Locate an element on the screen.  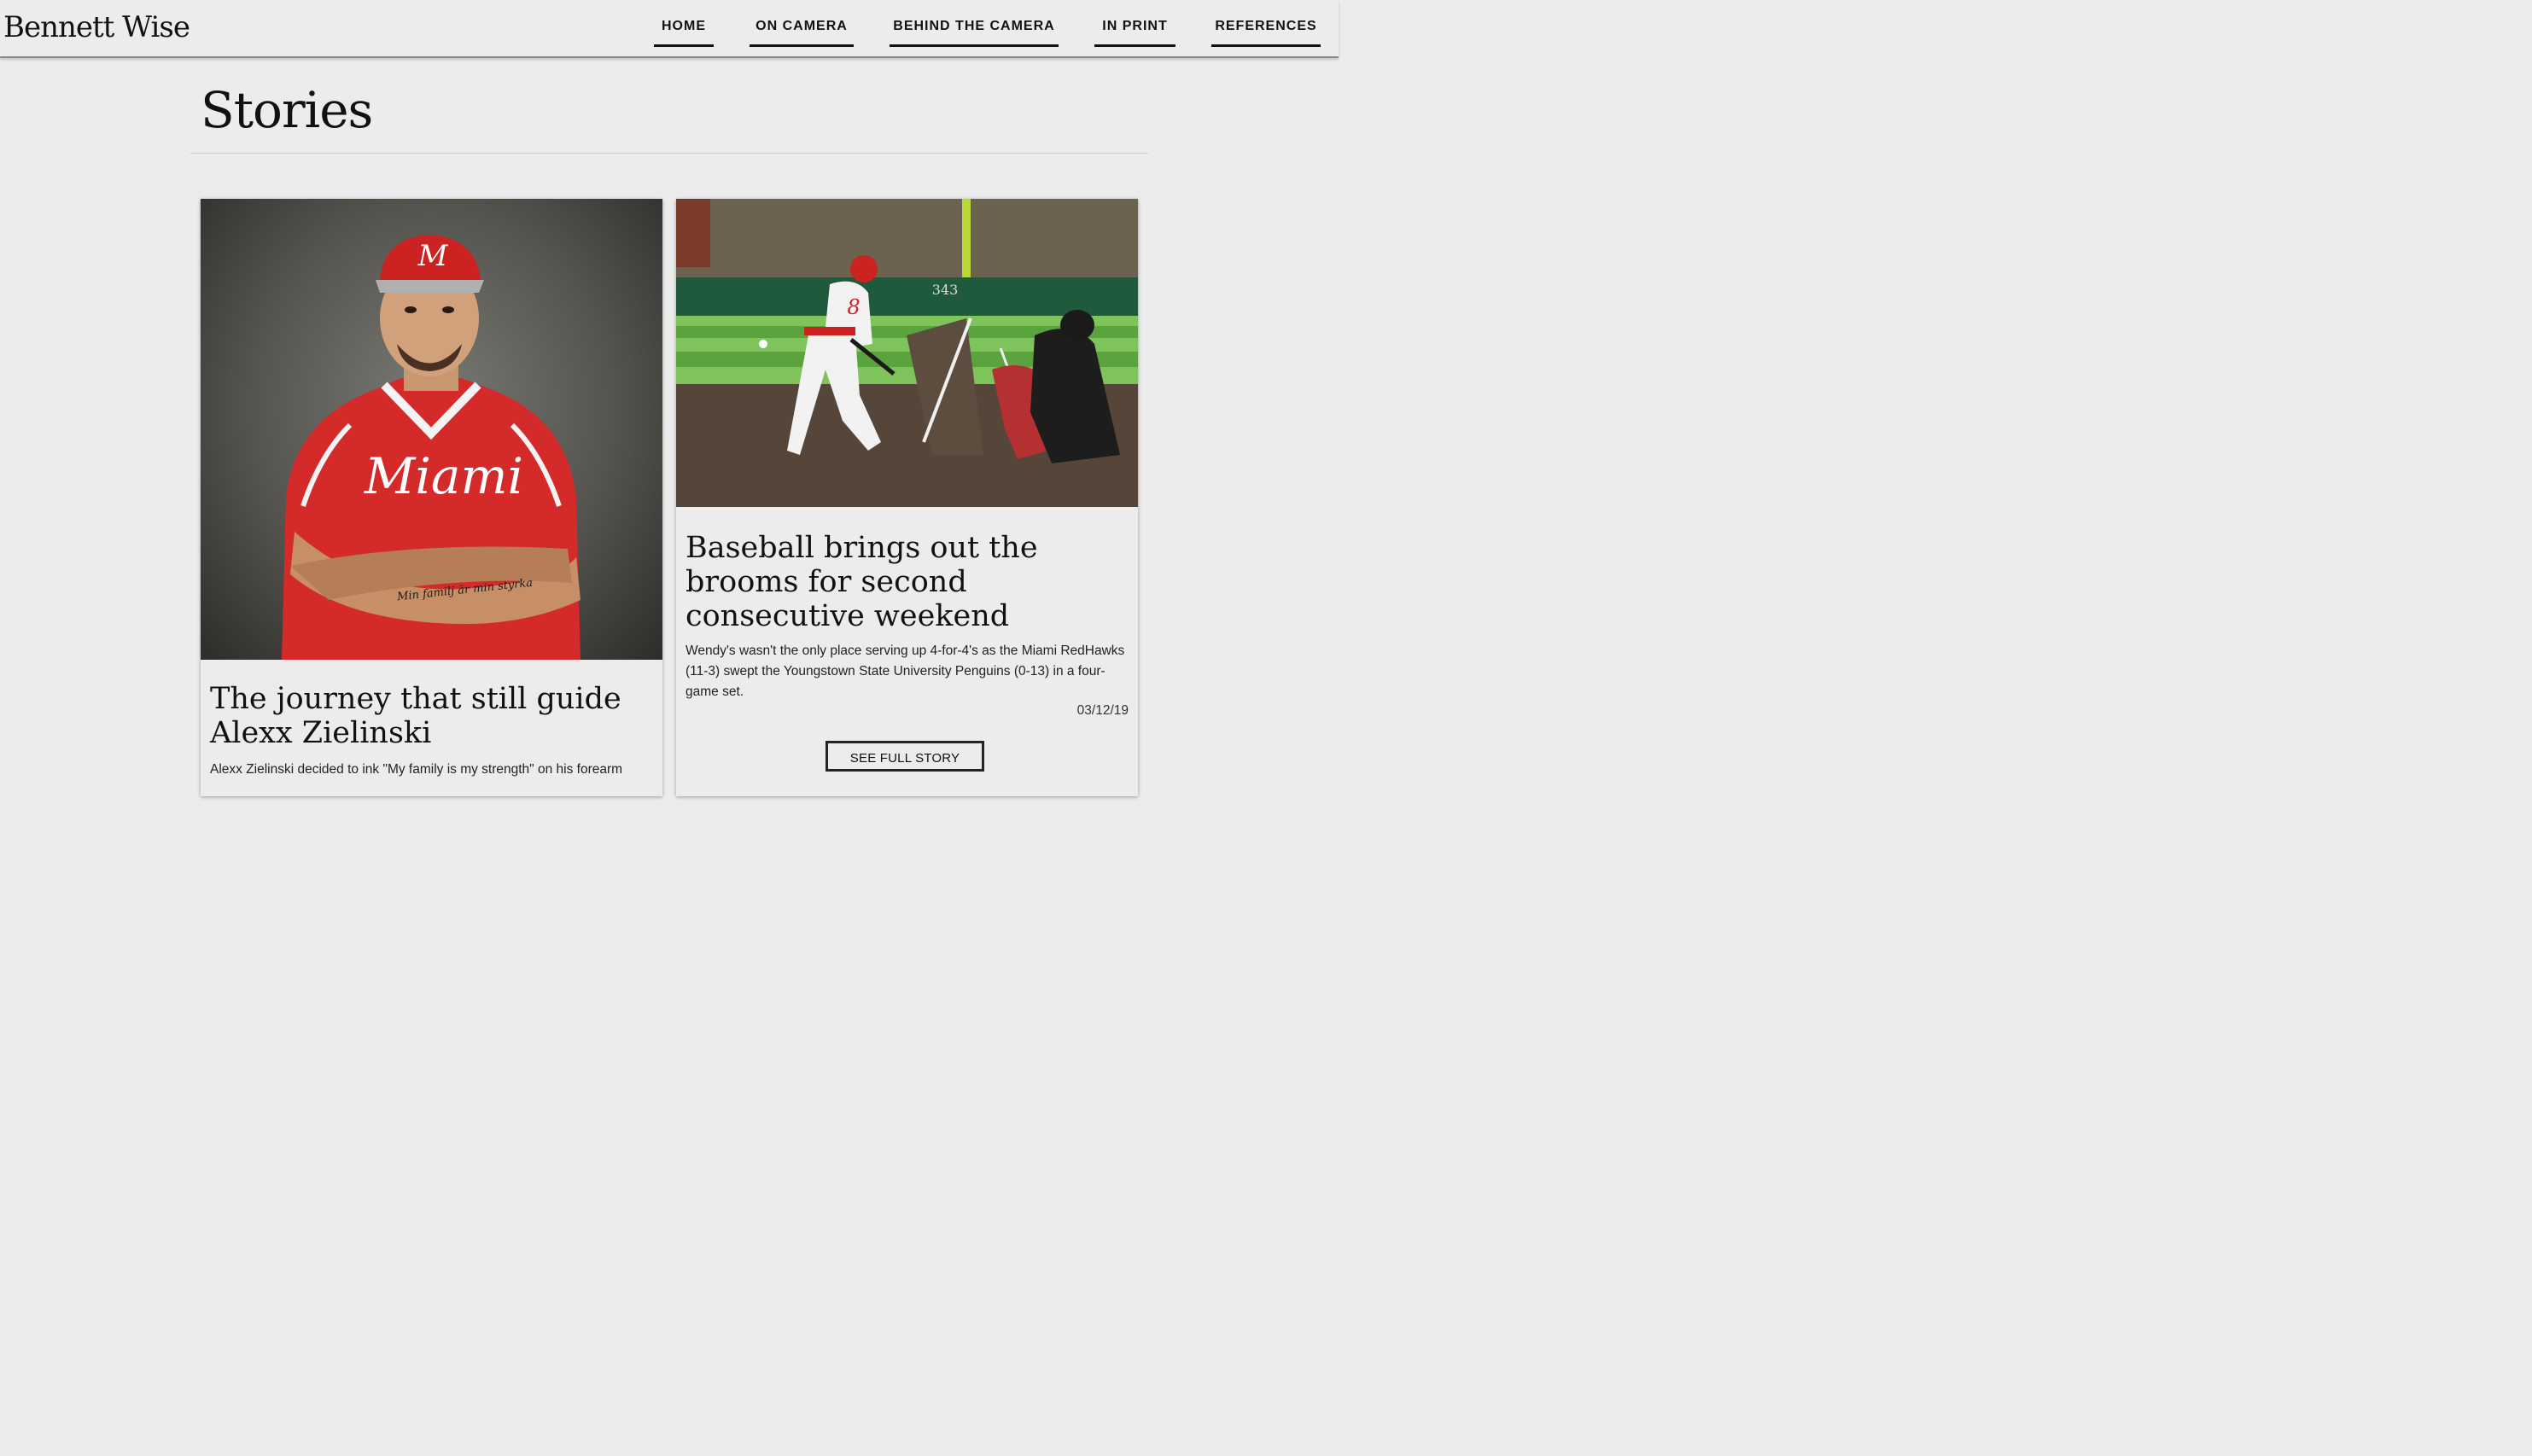
nav-on-camera: ON CAMERA is located at coordinates (802, 33).